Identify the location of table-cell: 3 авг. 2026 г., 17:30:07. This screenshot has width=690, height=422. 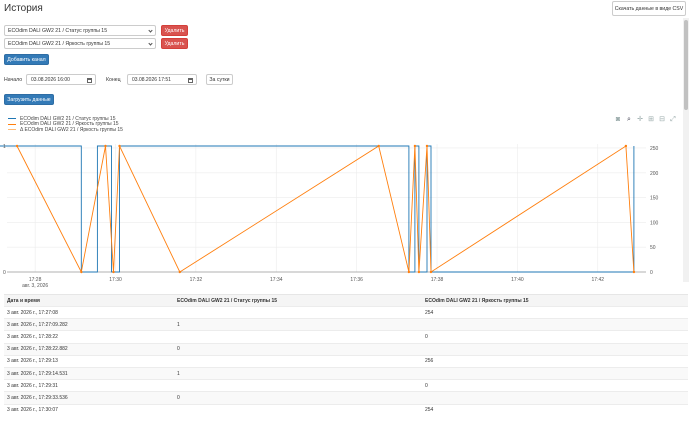
(89, 410).